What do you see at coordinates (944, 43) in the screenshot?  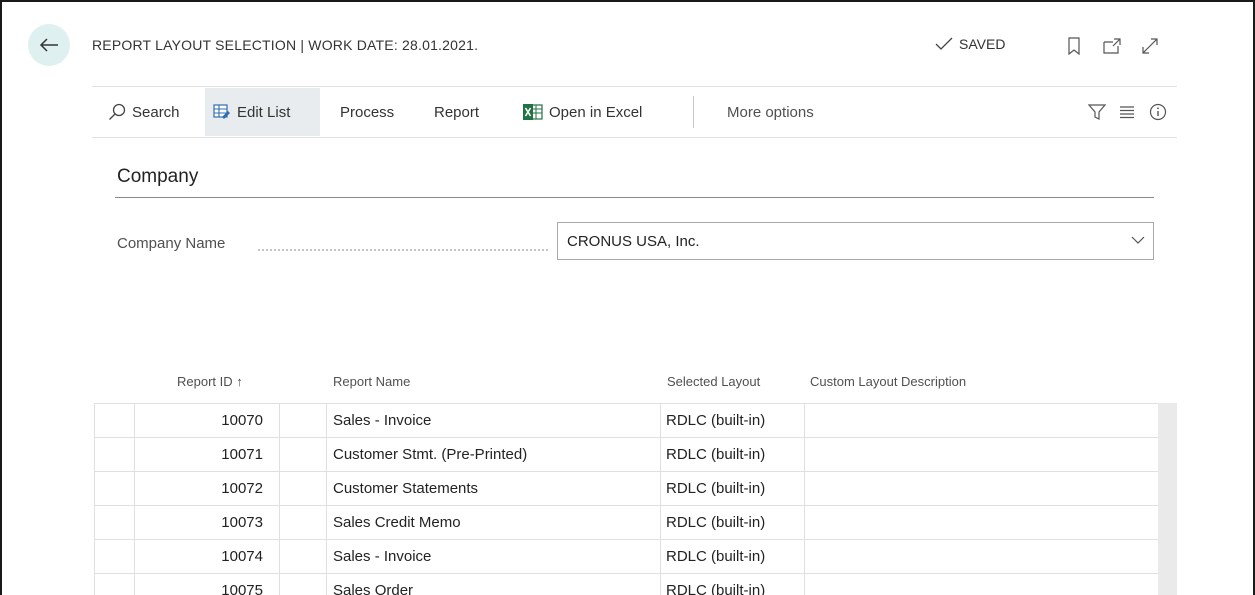 I see `checkmark-icon` at bounding box center [944, 43].